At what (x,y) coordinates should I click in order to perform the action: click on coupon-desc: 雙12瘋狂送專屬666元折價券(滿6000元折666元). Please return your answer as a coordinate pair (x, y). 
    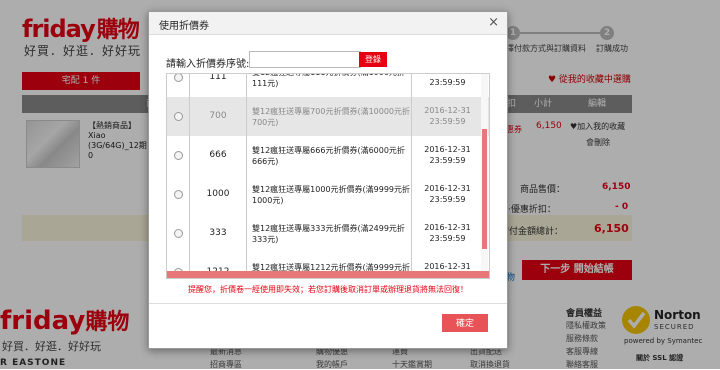
    Looking at the image, I should click on (328, 156).